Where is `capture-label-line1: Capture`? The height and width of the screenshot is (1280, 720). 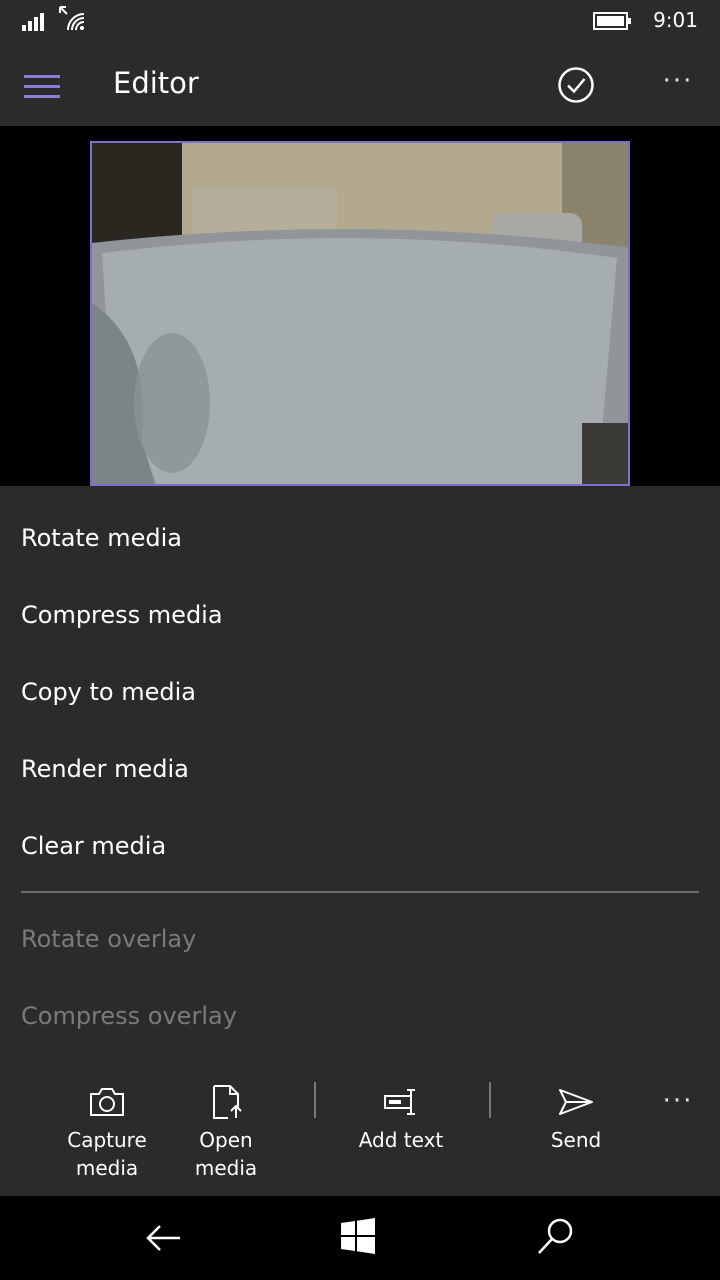 capture-label-line1: Capture is located at coordinates (107, 1140).